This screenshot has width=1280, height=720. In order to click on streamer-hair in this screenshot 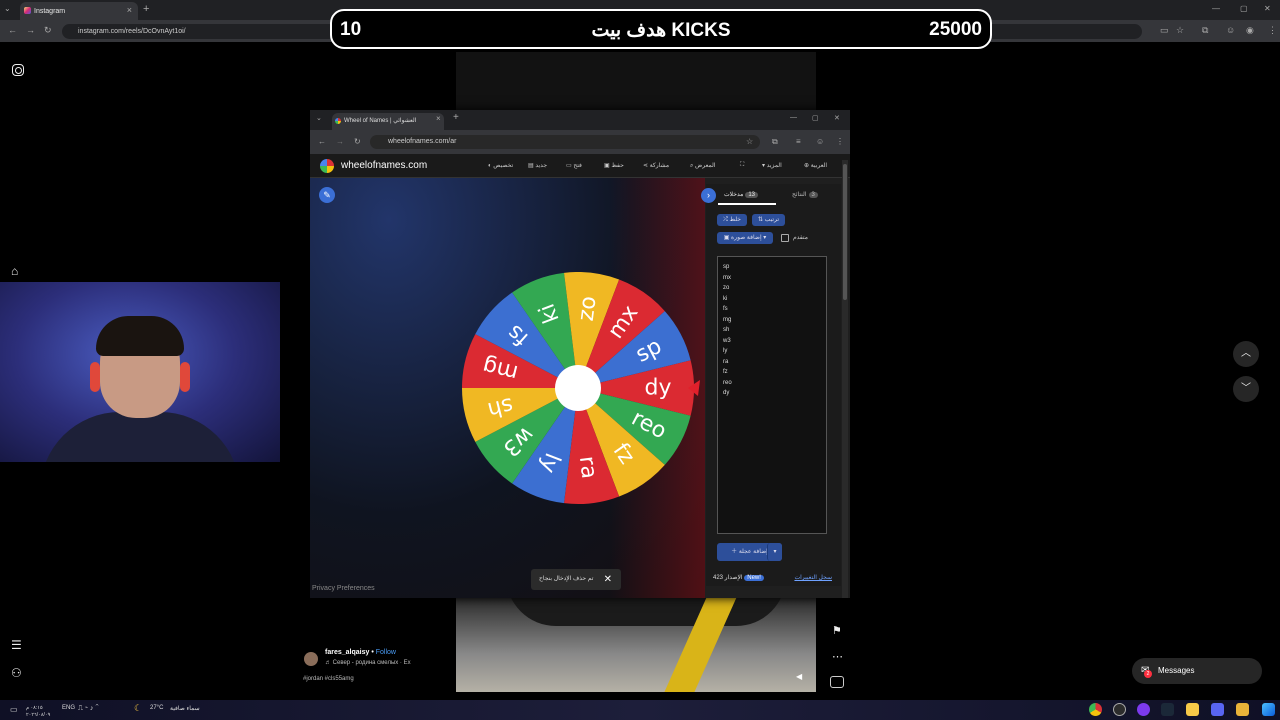, I will do `click(140, 336)`.